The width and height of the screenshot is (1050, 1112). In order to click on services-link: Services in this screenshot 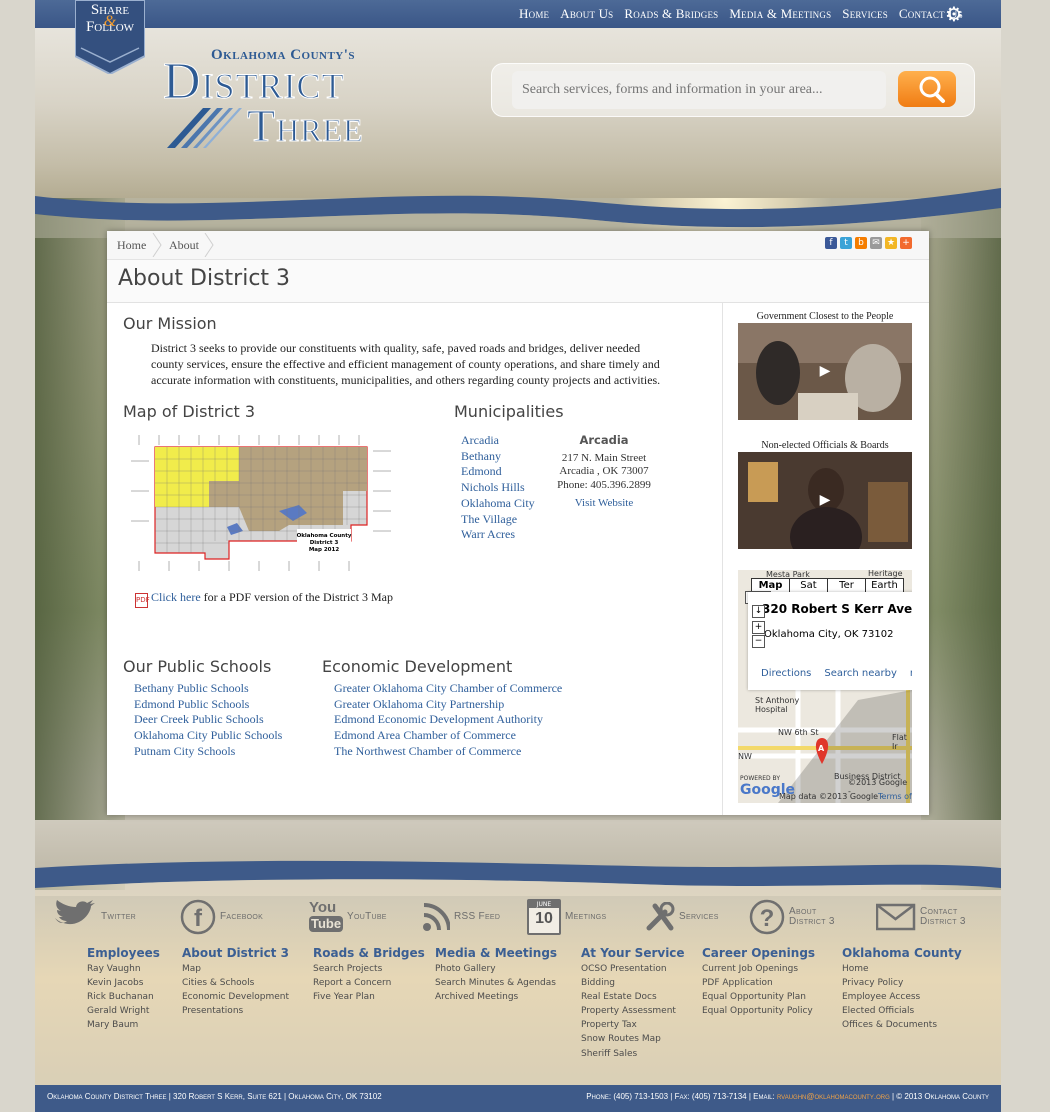, I will do `click(682, 917)`.